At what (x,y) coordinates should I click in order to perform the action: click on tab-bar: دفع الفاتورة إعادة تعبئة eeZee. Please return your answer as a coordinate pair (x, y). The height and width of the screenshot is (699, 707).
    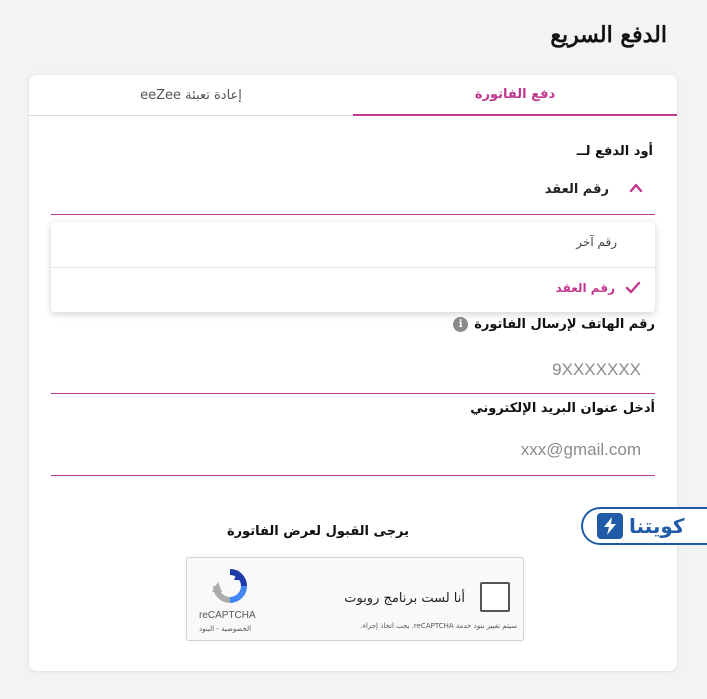
    Looking at the image, I should click on (353, 95).